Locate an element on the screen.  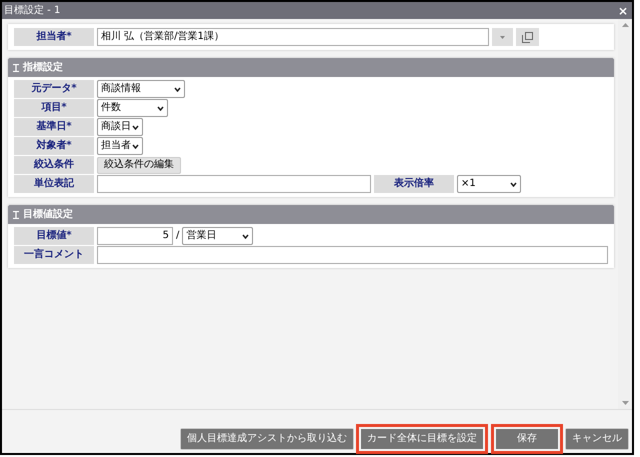
field-label: 目標値* is located at coordinates (54, 236).